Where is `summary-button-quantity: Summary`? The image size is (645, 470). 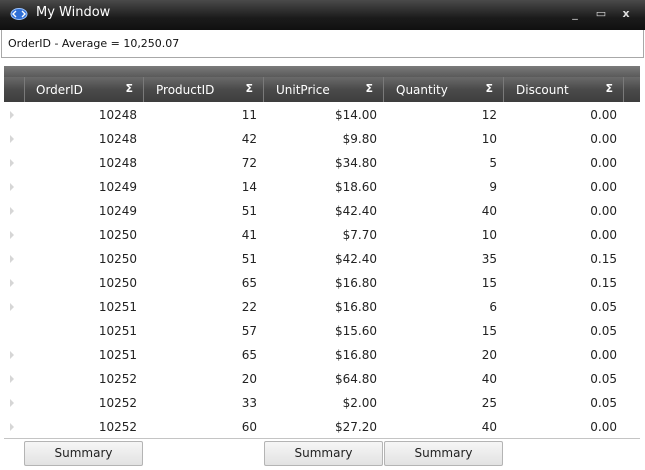 summary-button-quantity: Summary is located at coordinates (443, 453).